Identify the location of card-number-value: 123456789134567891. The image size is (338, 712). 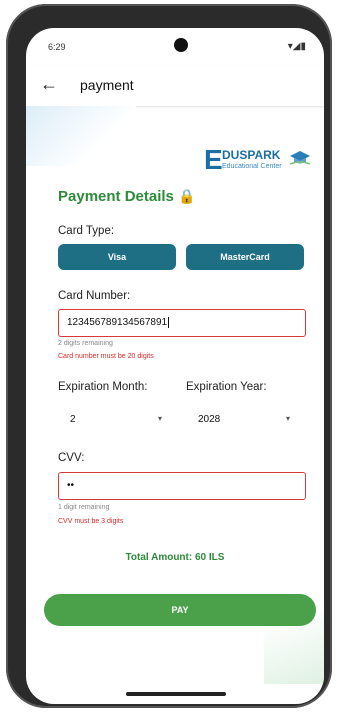
(118, 323).